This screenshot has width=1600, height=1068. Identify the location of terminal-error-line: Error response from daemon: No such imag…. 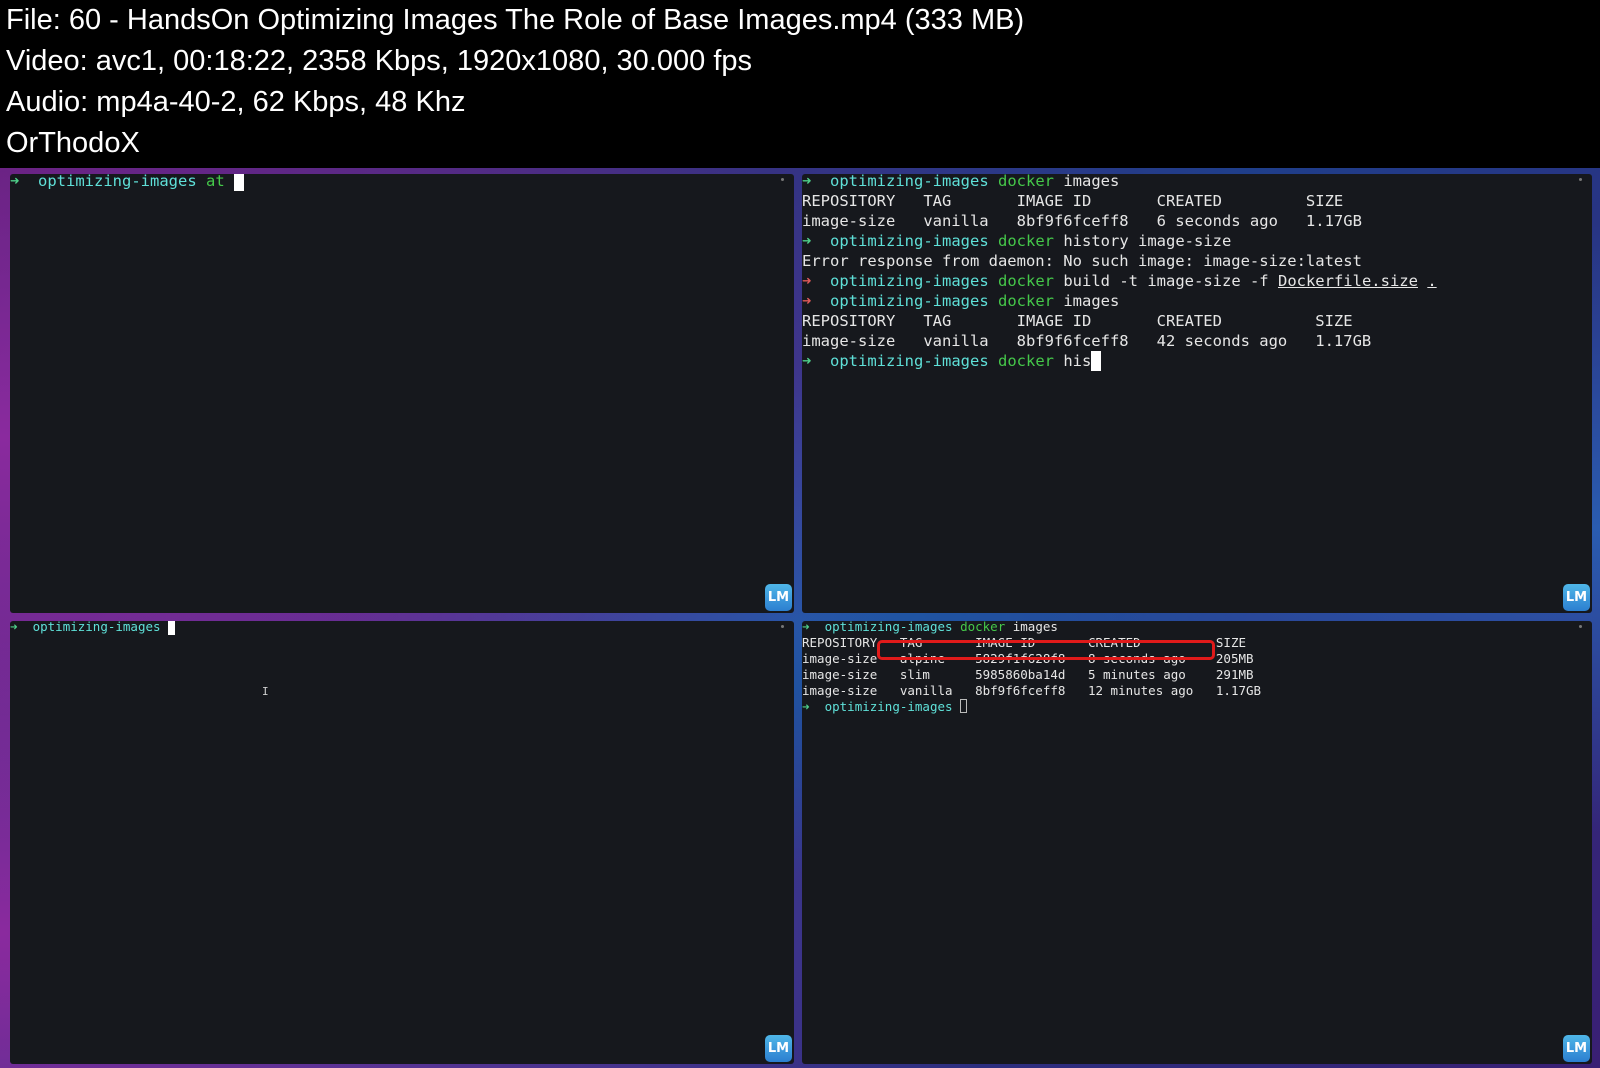
(1082, 261).